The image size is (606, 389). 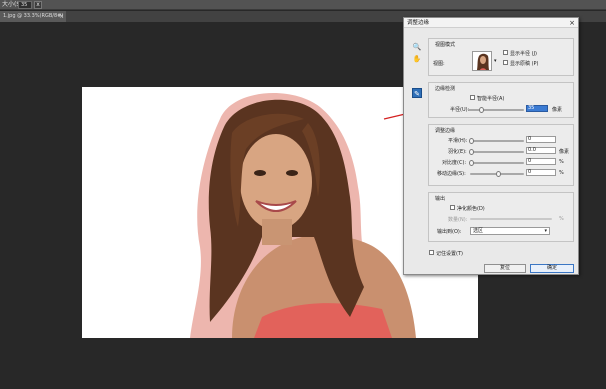 What do you see at coordinates (478, 231) in the screenshot?
I see `output-to-value: 选区` at bounding box center [478, 231].